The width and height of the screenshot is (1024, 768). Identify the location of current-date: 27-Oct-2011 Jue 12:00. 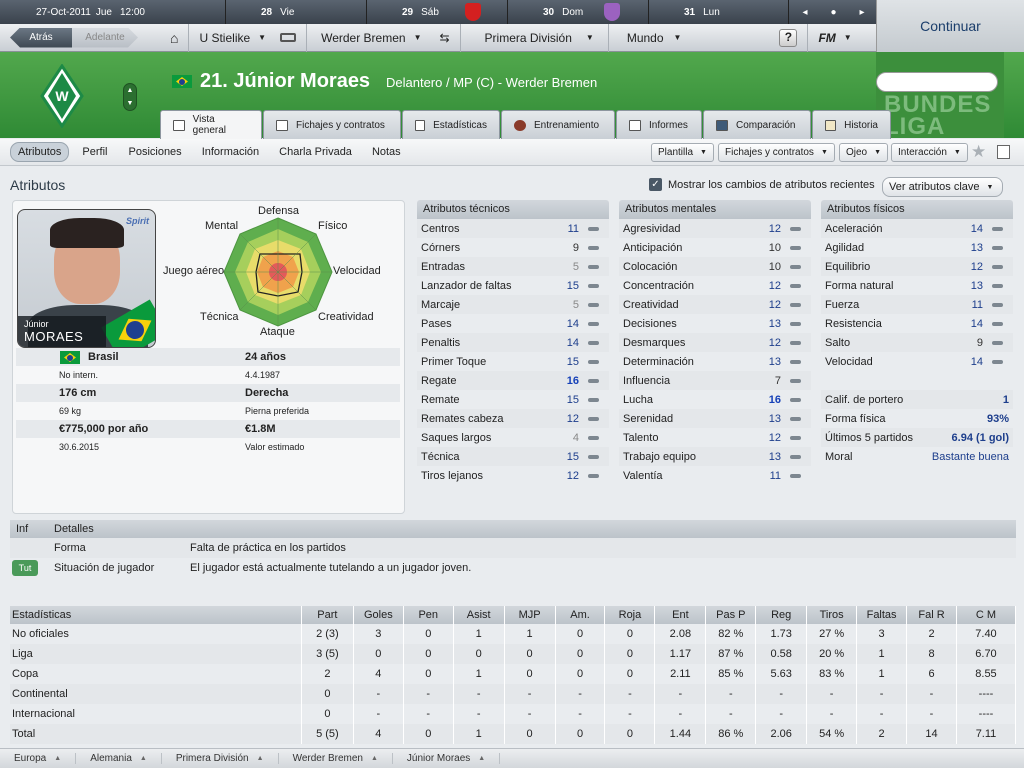
(113, 12).